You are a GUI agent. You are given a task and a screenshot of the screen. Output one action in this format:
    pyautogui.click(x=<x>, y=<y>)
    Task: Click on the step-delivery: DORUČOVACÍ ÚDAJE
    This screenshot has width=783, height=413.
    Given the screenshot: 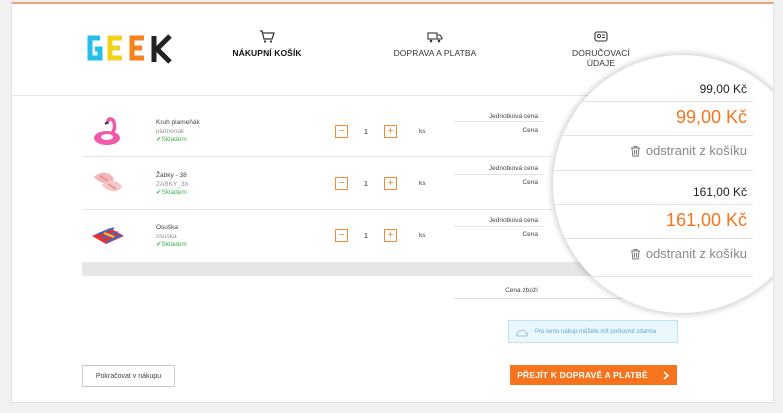 What is the action you would take?
    pyautogui.click(x=601, y=49)
    